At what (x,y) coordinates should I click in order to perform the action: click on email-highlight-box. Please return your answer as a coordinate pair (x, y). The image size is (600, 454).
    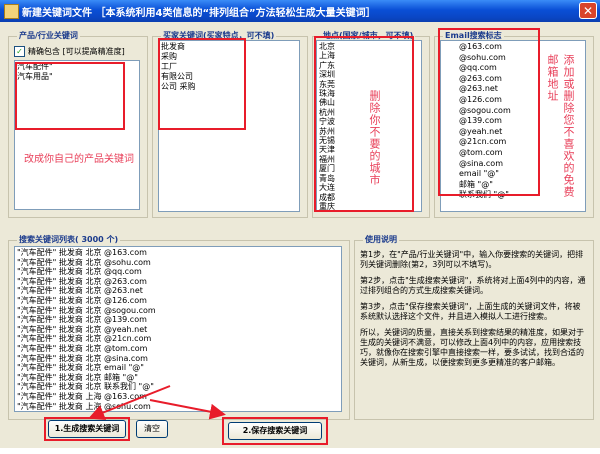
    Looking at the image, I should click on (489, 112).